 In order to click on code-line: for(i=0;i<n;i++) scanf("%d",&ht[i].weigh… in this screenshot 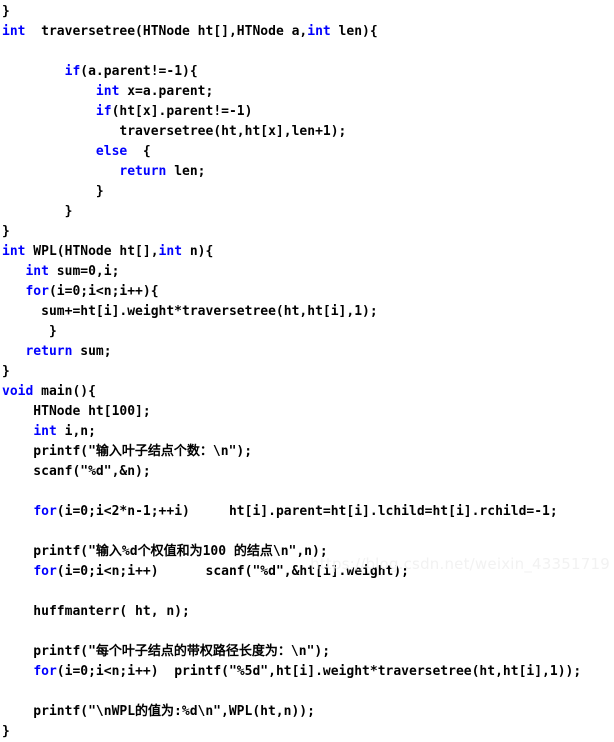, I will do `click(307, 572)`.